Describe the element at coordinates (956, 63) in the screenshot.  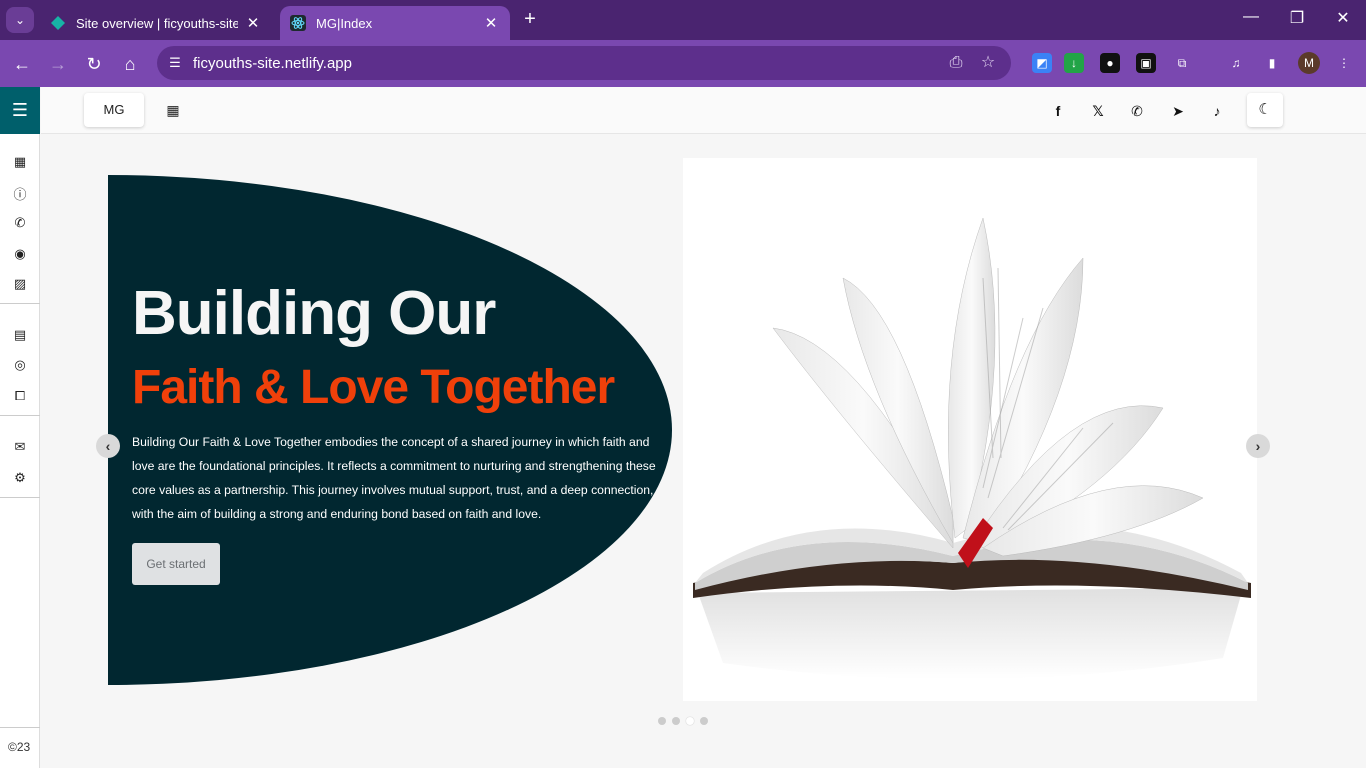
I see `install-app-icon: ⎙` at that location.